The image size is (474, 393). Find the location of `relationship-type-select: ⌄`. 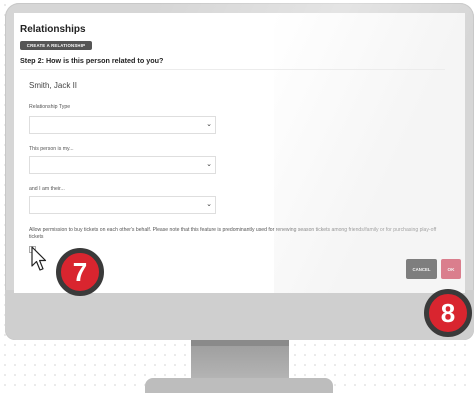

relationship-type-select: ⌄ is located at coordinates (122, 125).